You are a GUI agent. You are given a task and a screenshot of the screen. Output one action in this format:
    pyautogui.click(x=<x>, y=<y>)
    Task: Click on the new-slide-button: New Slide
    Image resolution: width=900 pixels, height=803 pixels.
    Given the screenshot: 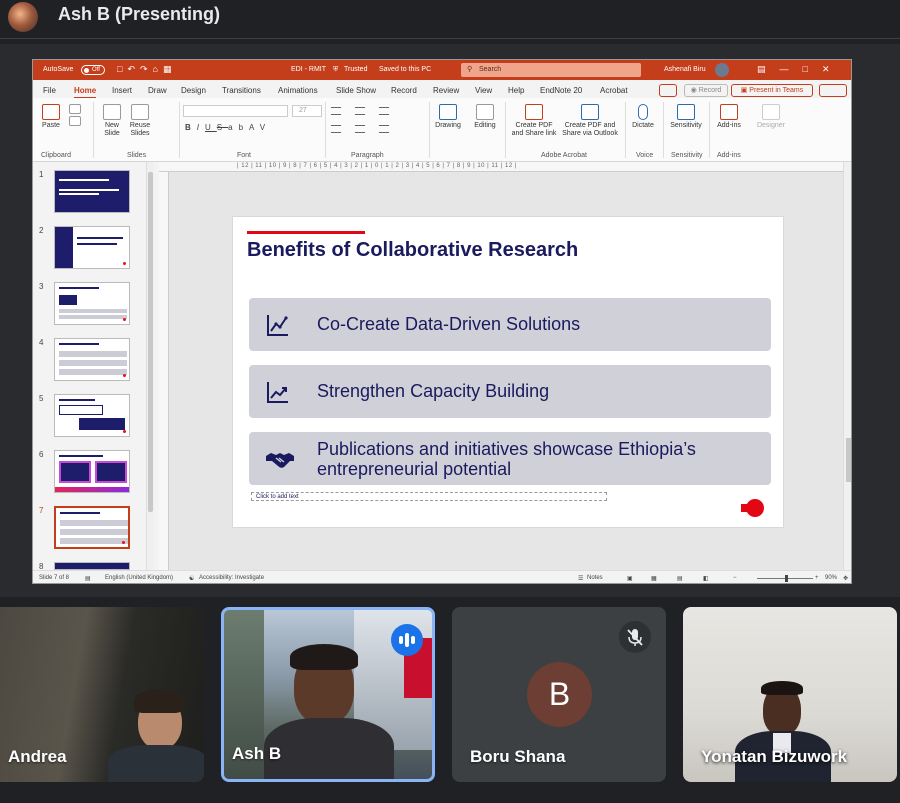 What is the action you would take?
    pyautogui.click(x=112, y=121)
    